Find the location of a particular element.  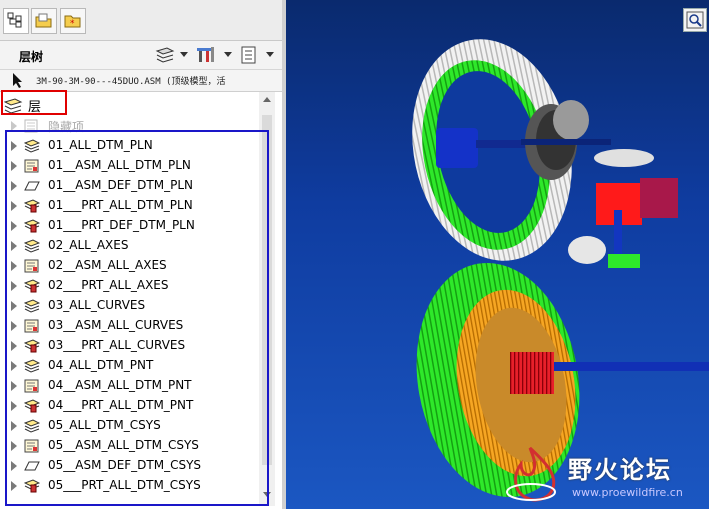

layer-tools-button is located at coordinates (207, 55).